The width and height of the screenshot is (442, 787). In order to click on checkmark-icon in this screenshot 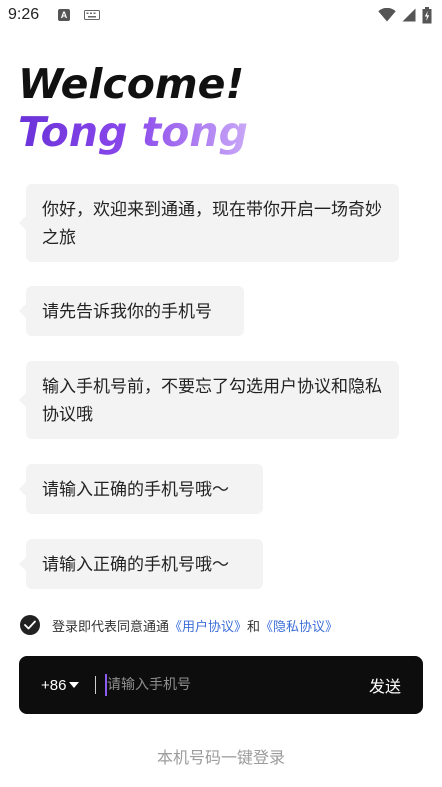, I will do `click(30, 625)`.